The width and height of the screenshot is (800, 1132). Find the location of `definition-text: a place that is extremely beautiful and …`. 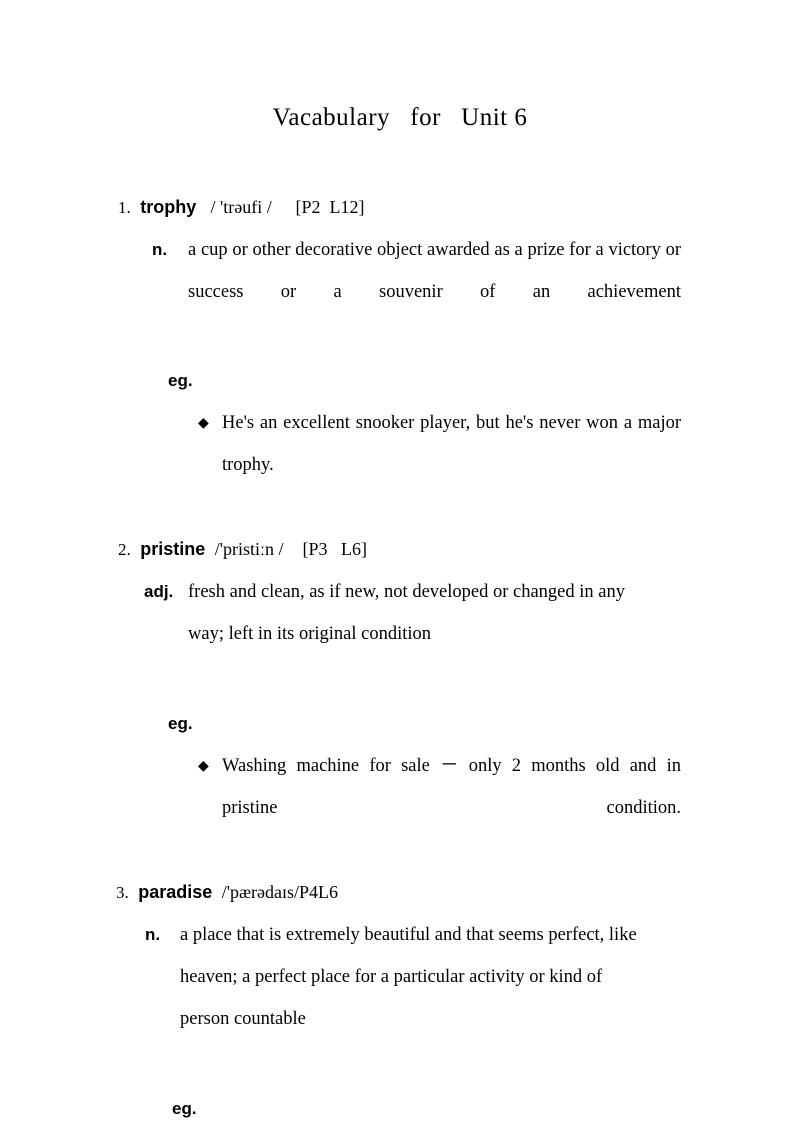

definition-text: a place that is extremely beautiful and … is located at coordinates (408, 977).